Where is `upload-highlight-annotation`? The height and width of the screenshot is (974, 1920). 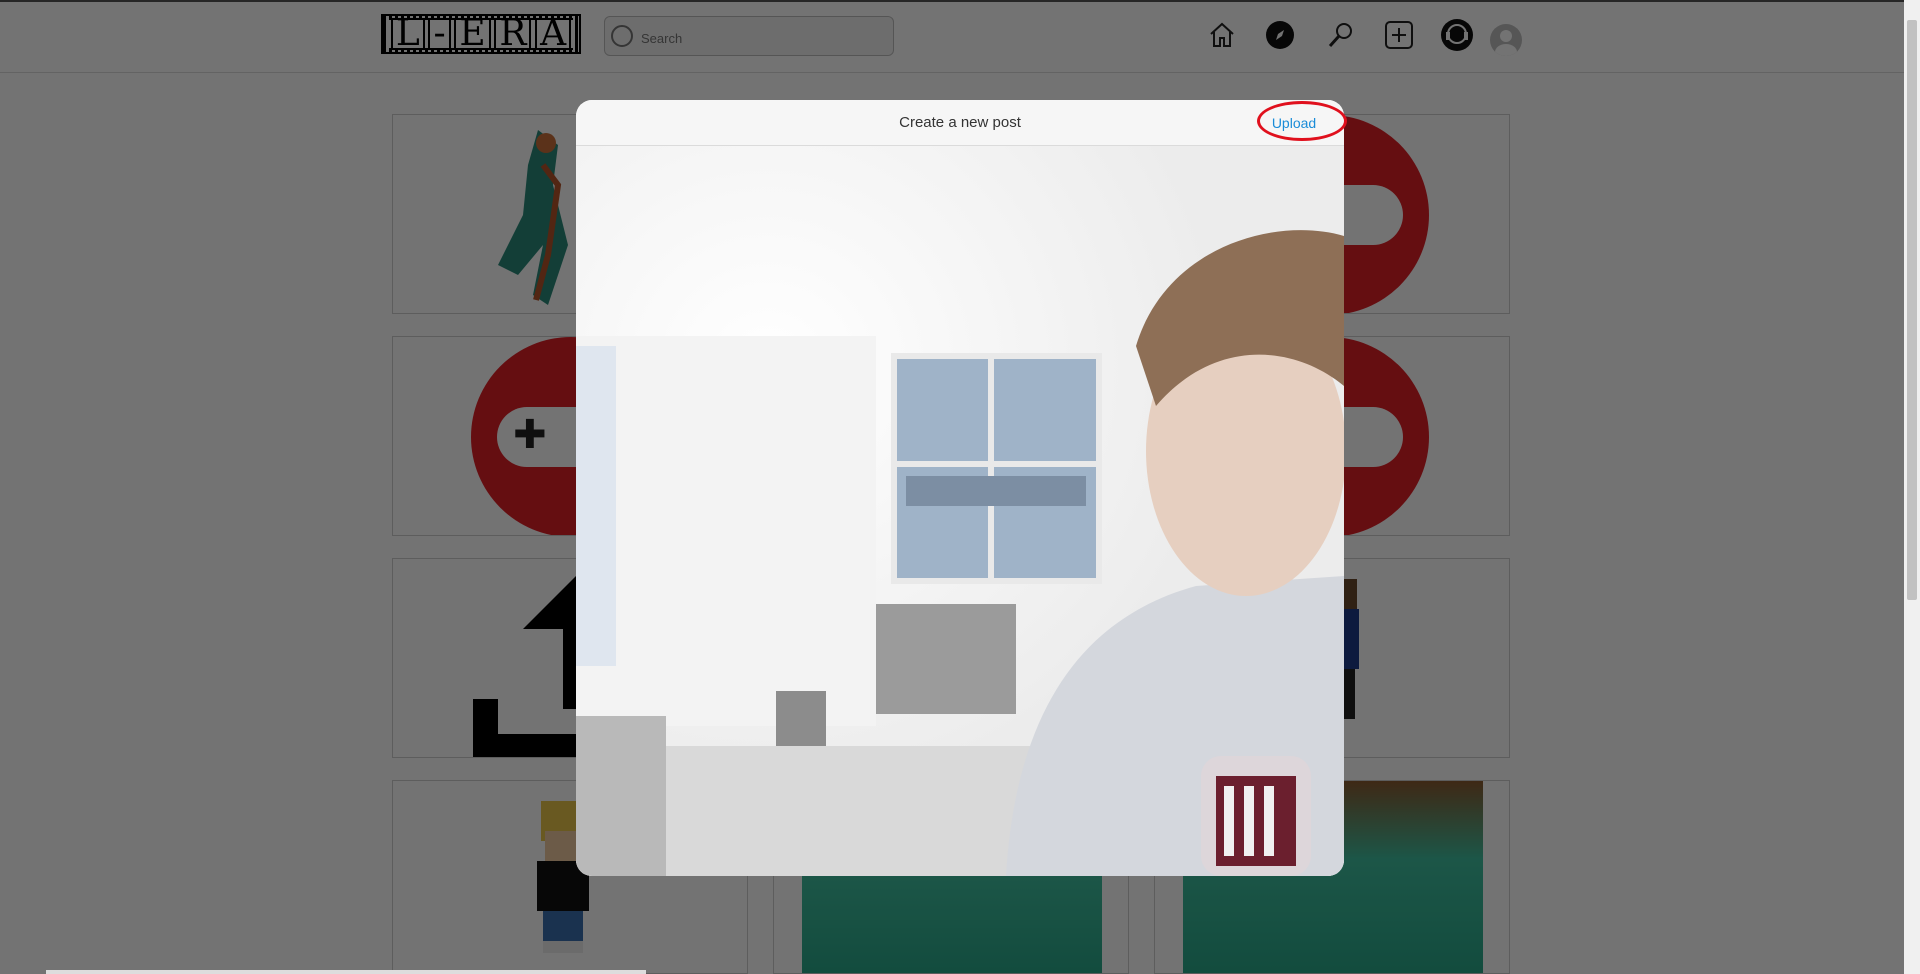
upload-highlight-annotation is located at coordinates (1302, 121).